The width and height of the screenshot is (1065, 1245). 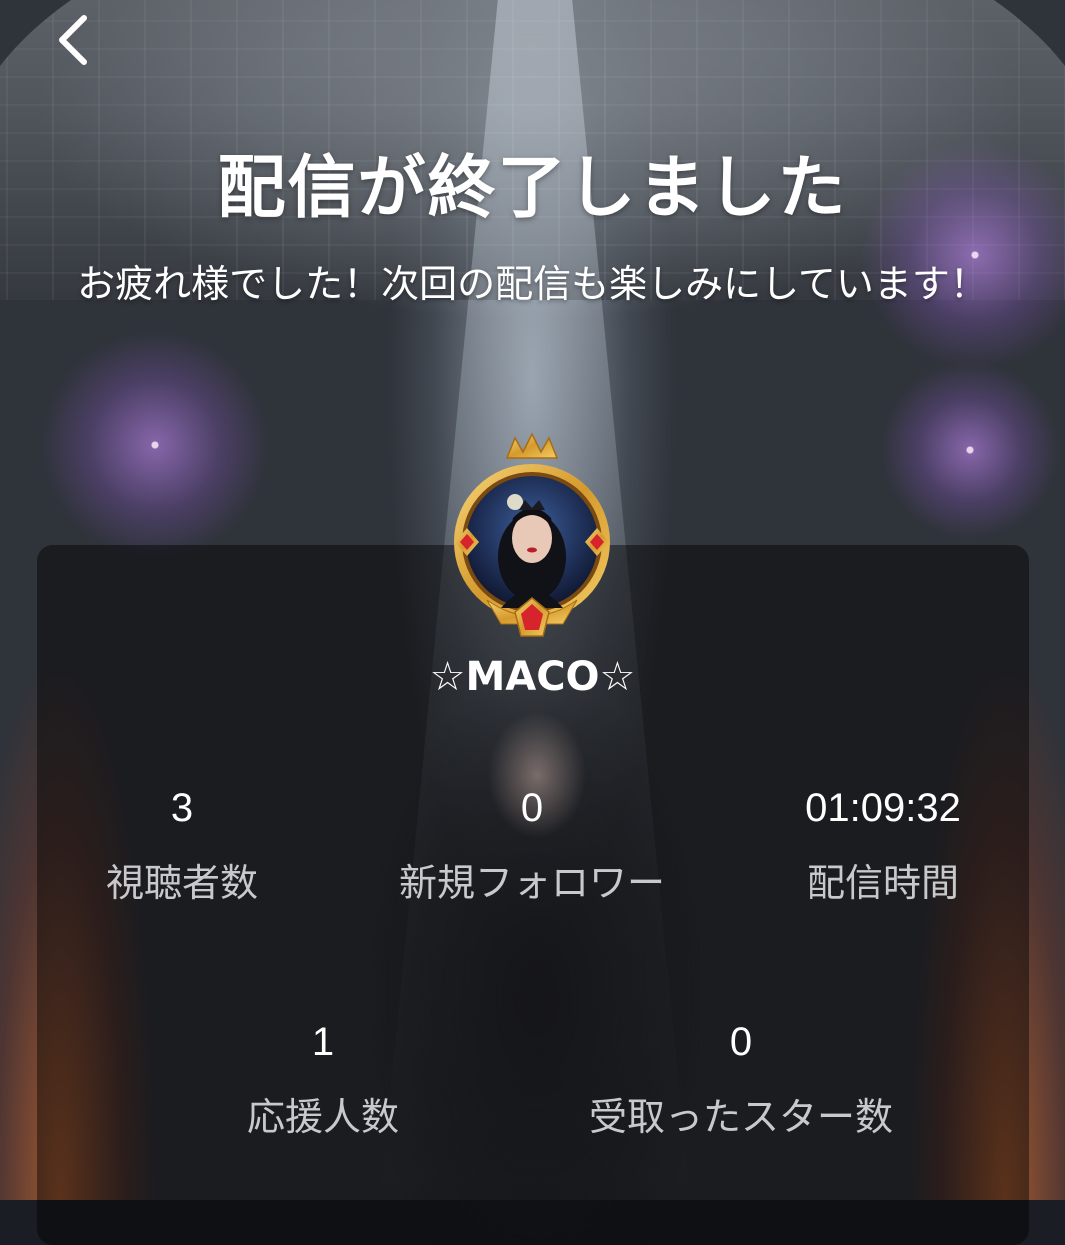 I want to click on stat-stars-received: 0 受取ったスター数, so click(x=741, y=1078).